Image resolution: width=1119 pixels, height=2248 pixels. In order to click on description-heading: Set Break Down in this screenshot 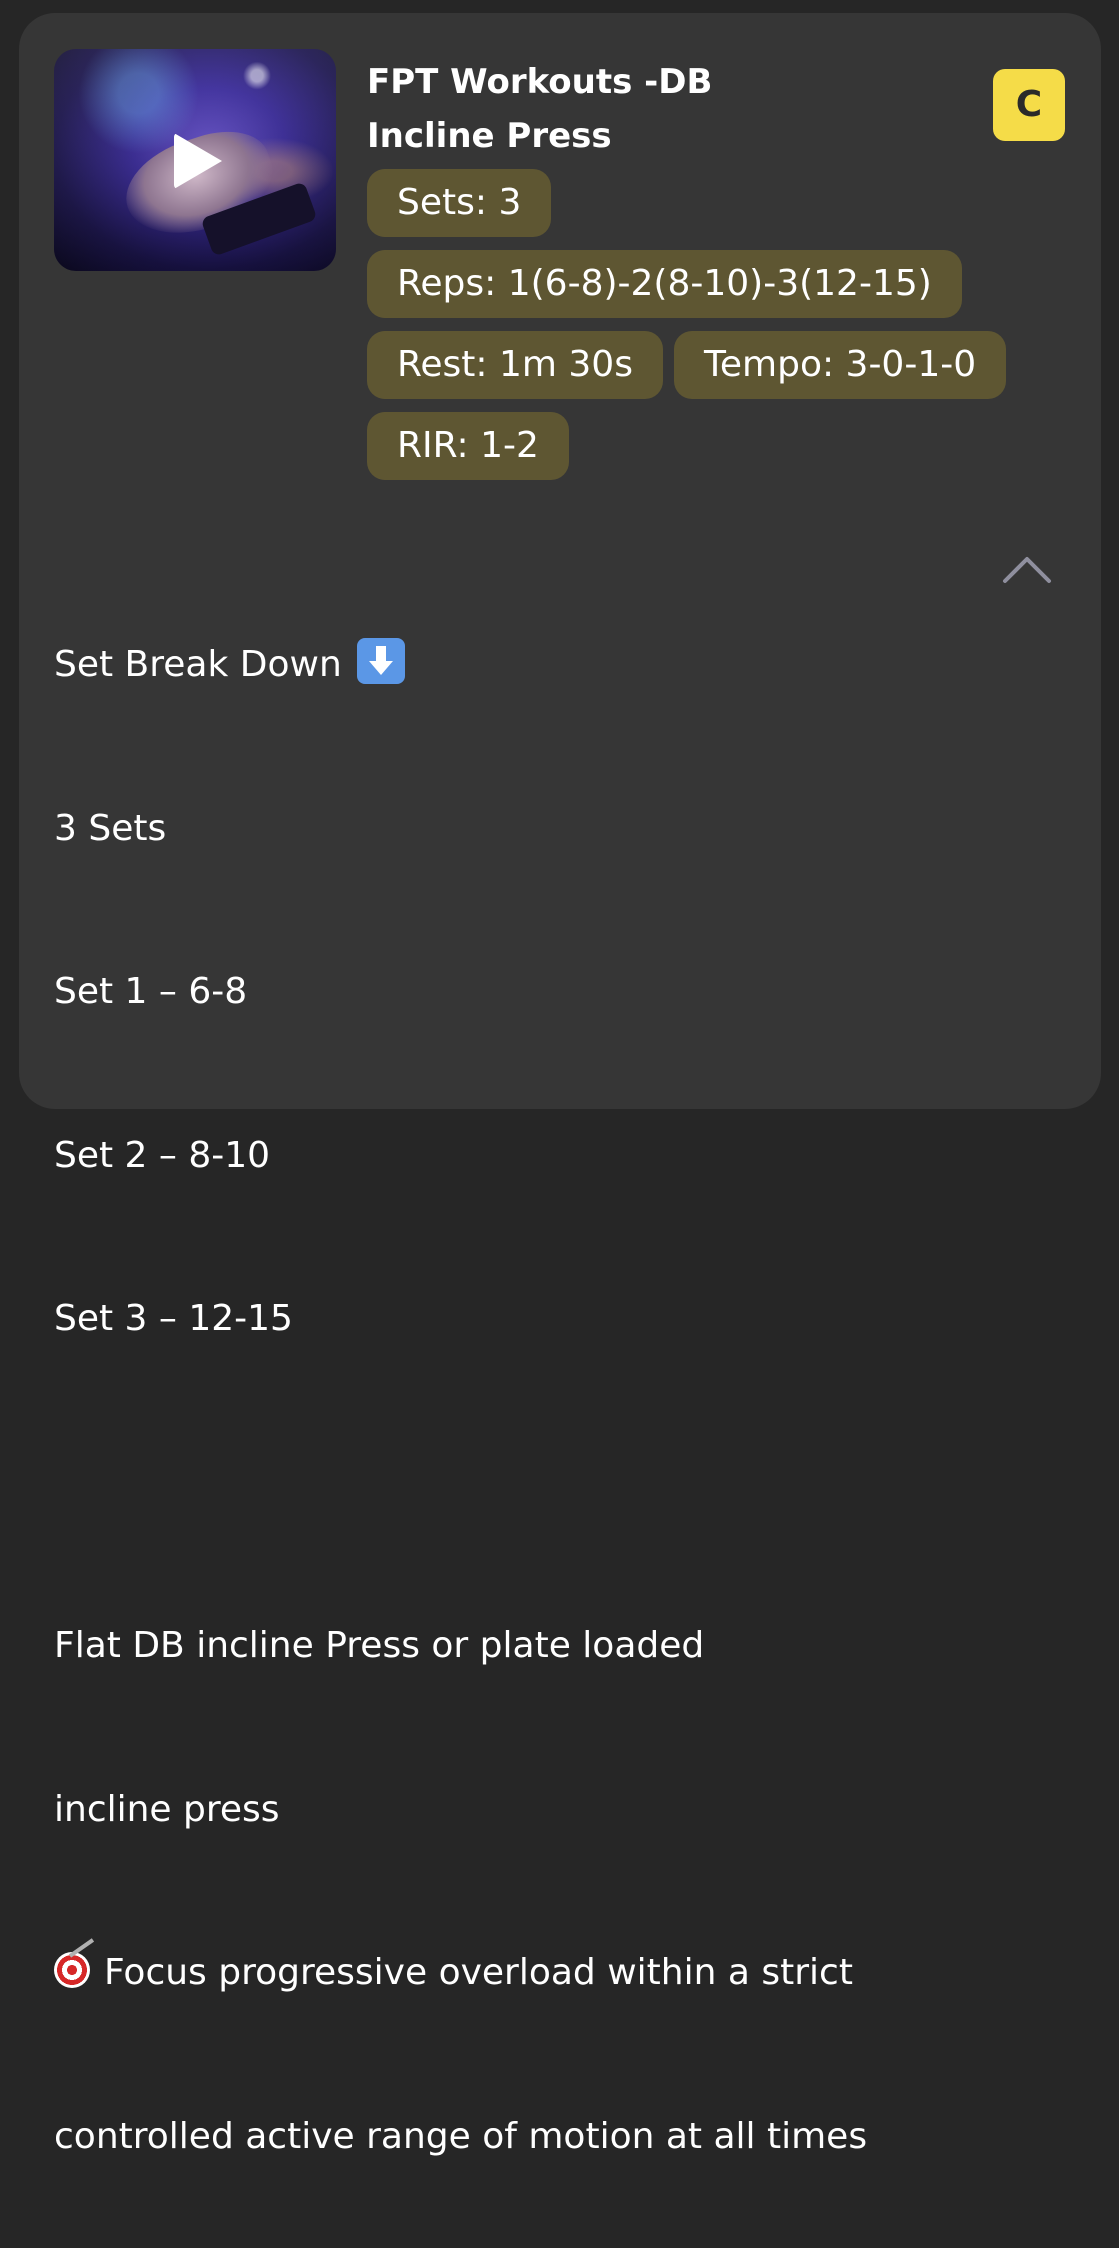, I will do `click(514, 665)`.